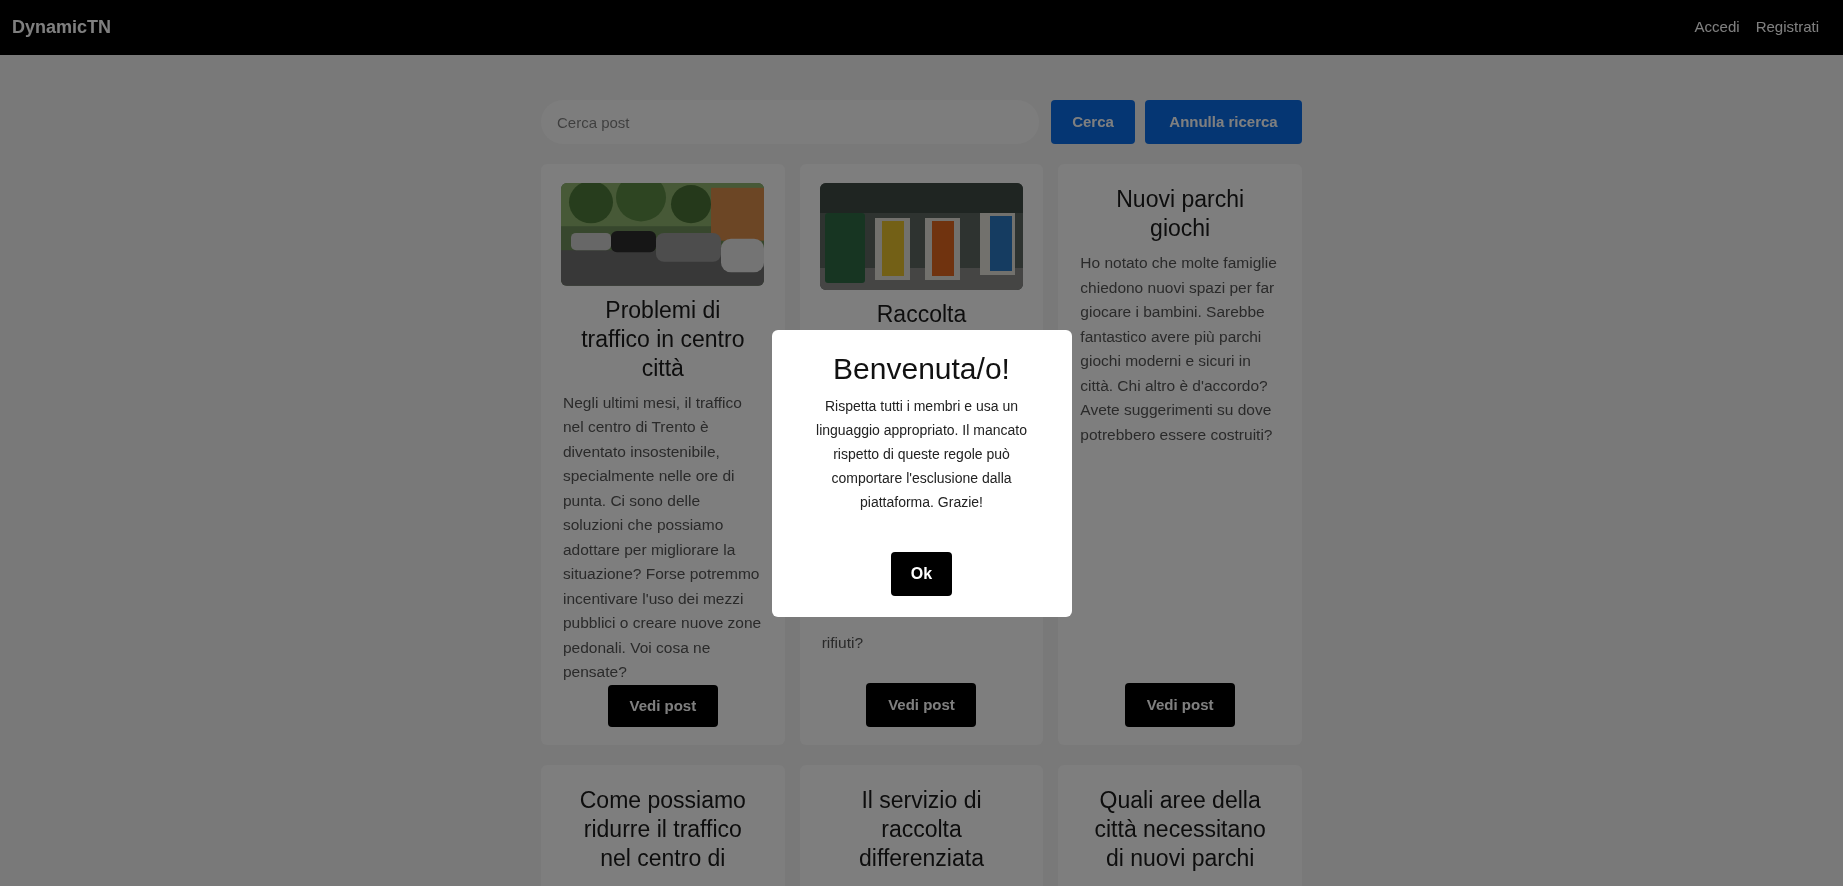 This screenshot has height=886, width=1843. What do you see at coordinates (842, 642) in the screenshot?
I see `post-text: rifiuti?` at bounding box center [842, 642].